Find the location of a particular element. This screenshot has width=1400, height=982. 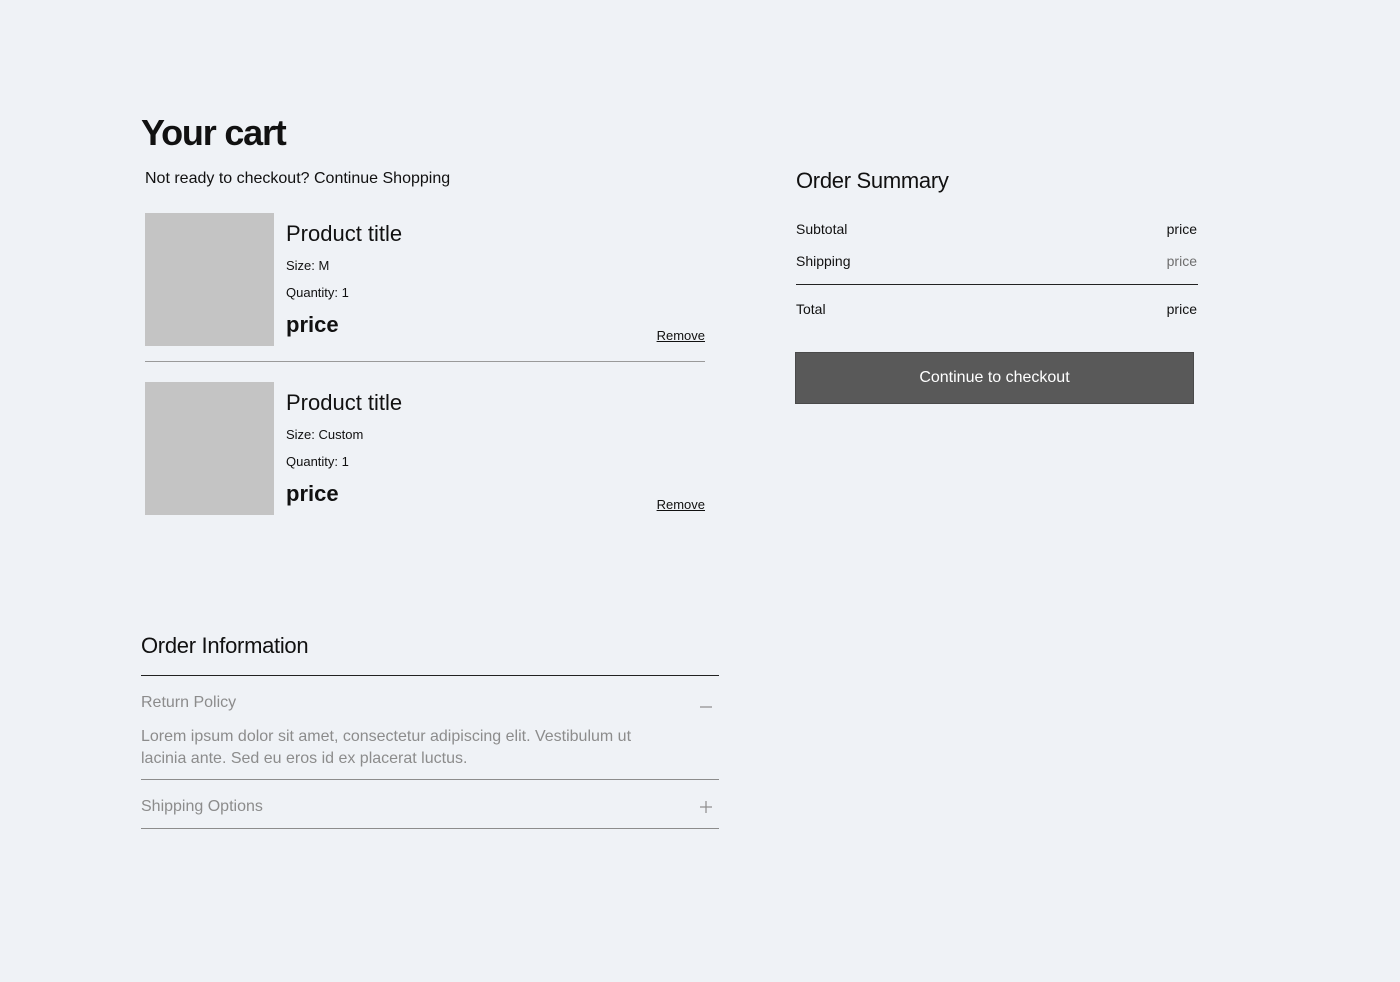

continue-to-checkout-button: Continue to checkout is located at coordinates (994, 378).